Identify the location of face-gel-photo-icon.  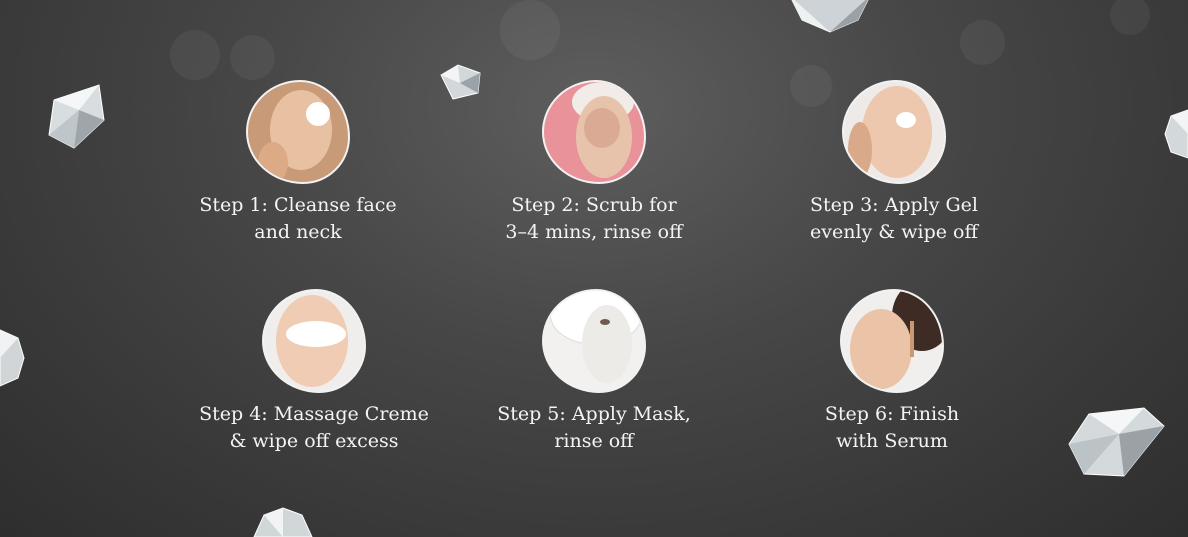
(894, 132).